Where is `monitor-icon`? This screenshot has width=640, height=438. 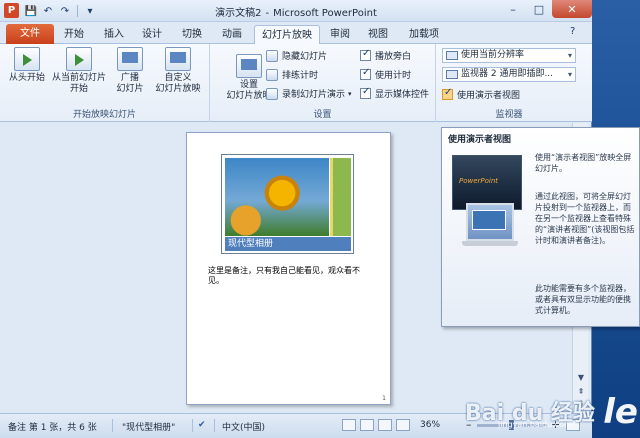 monitor-icon is located at coordinates (452, 74).